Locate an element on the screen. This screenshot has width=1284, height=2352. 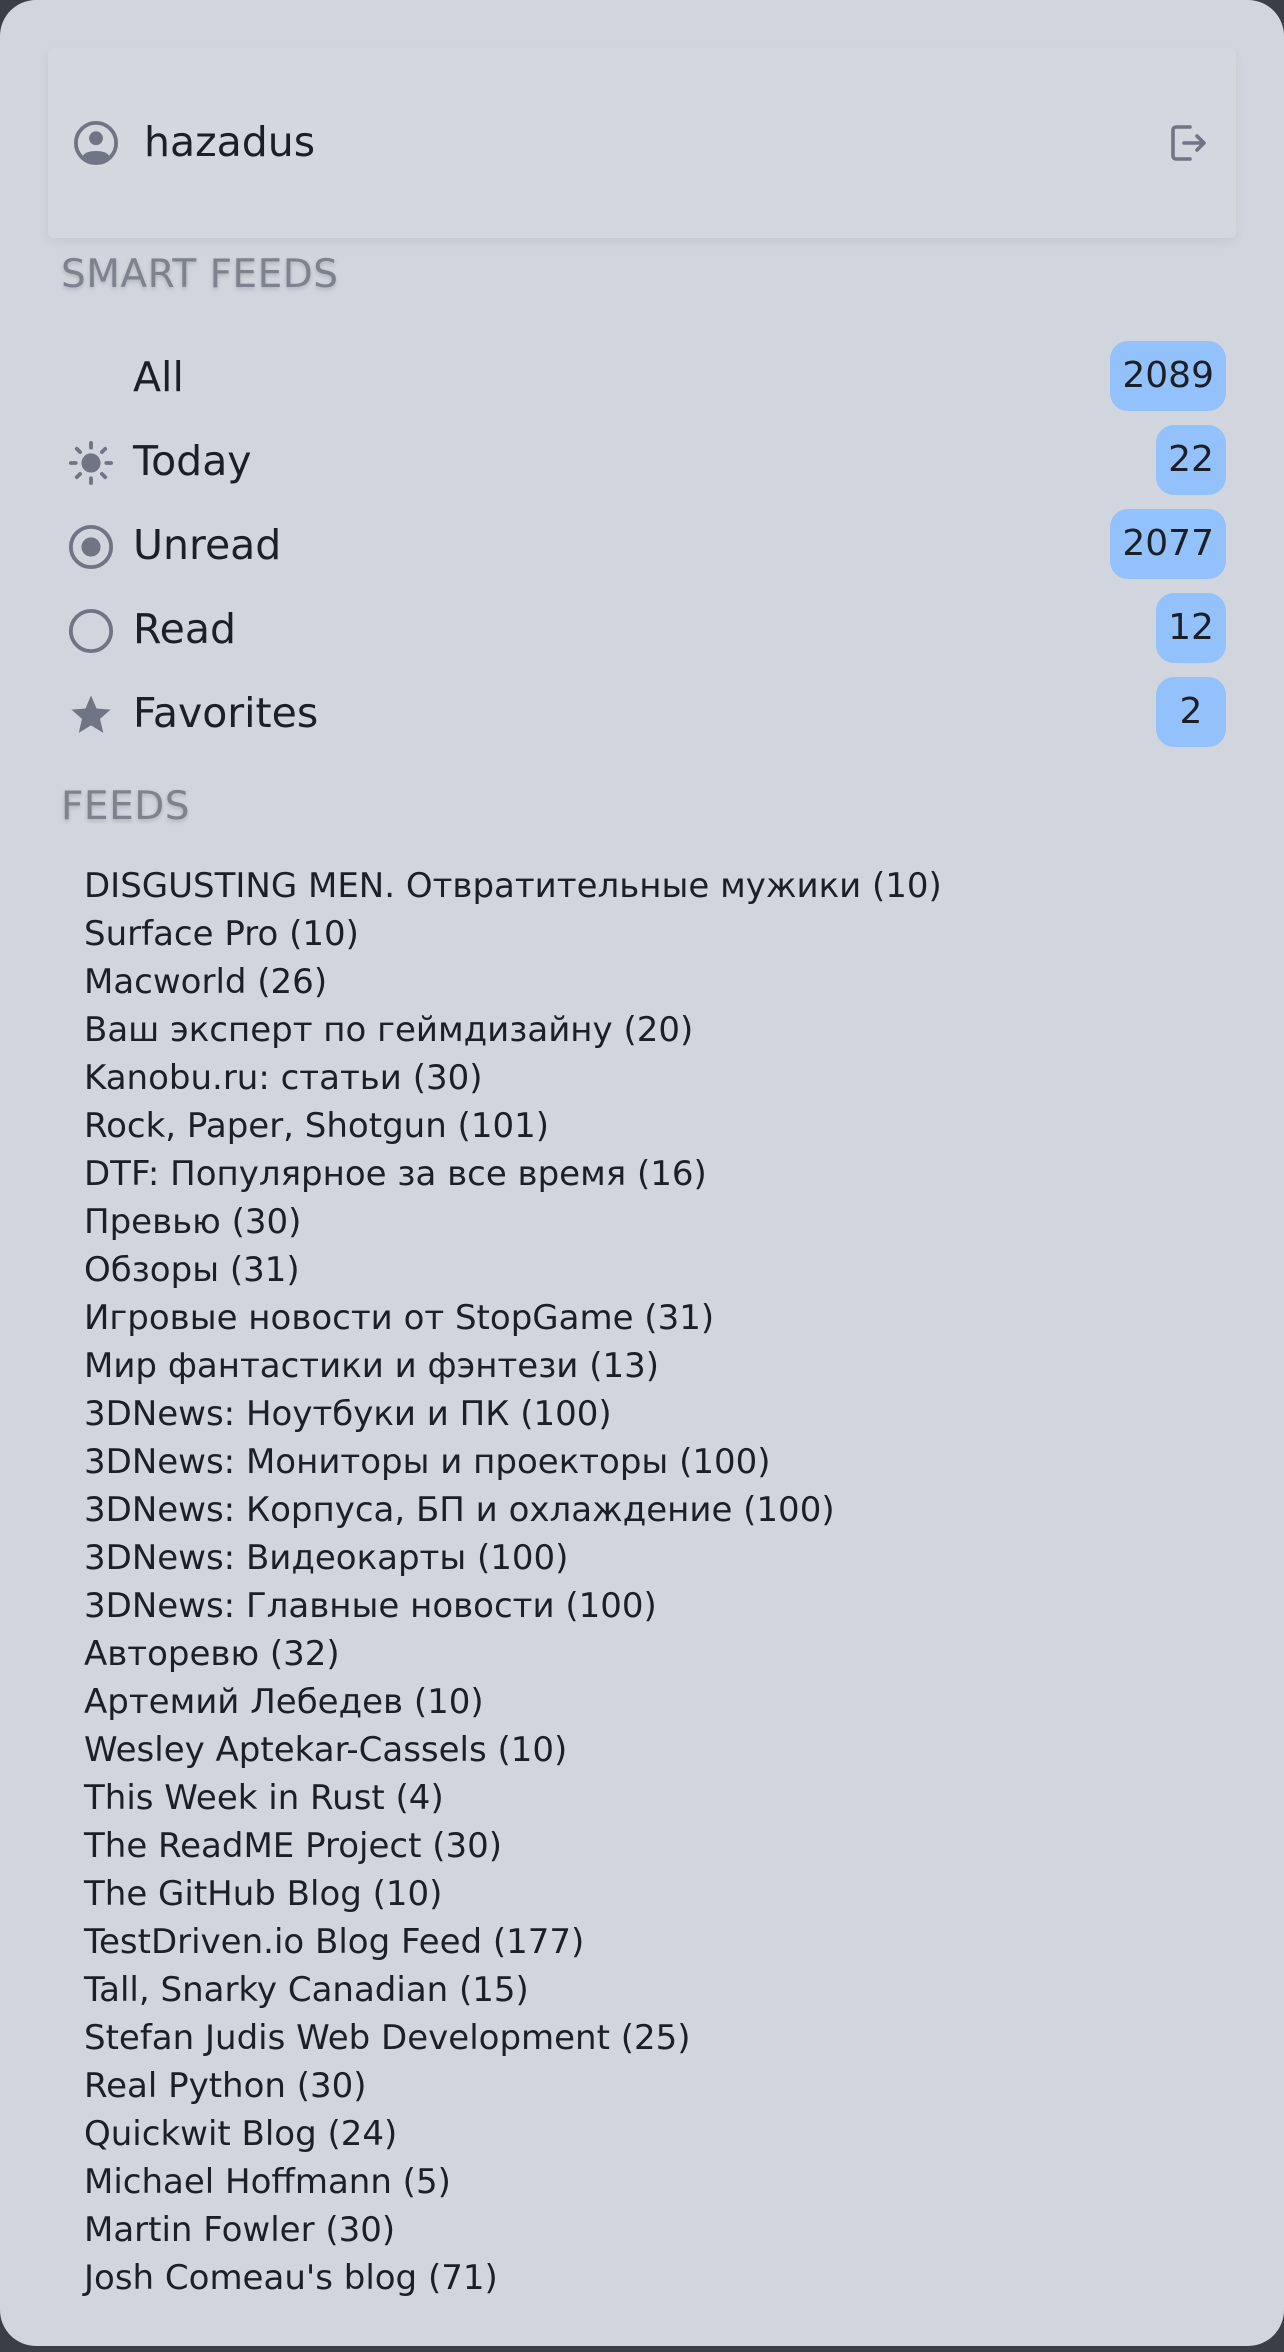
smart-feeds-heading: SMART FEEDS is located at coordinates (200, 274).